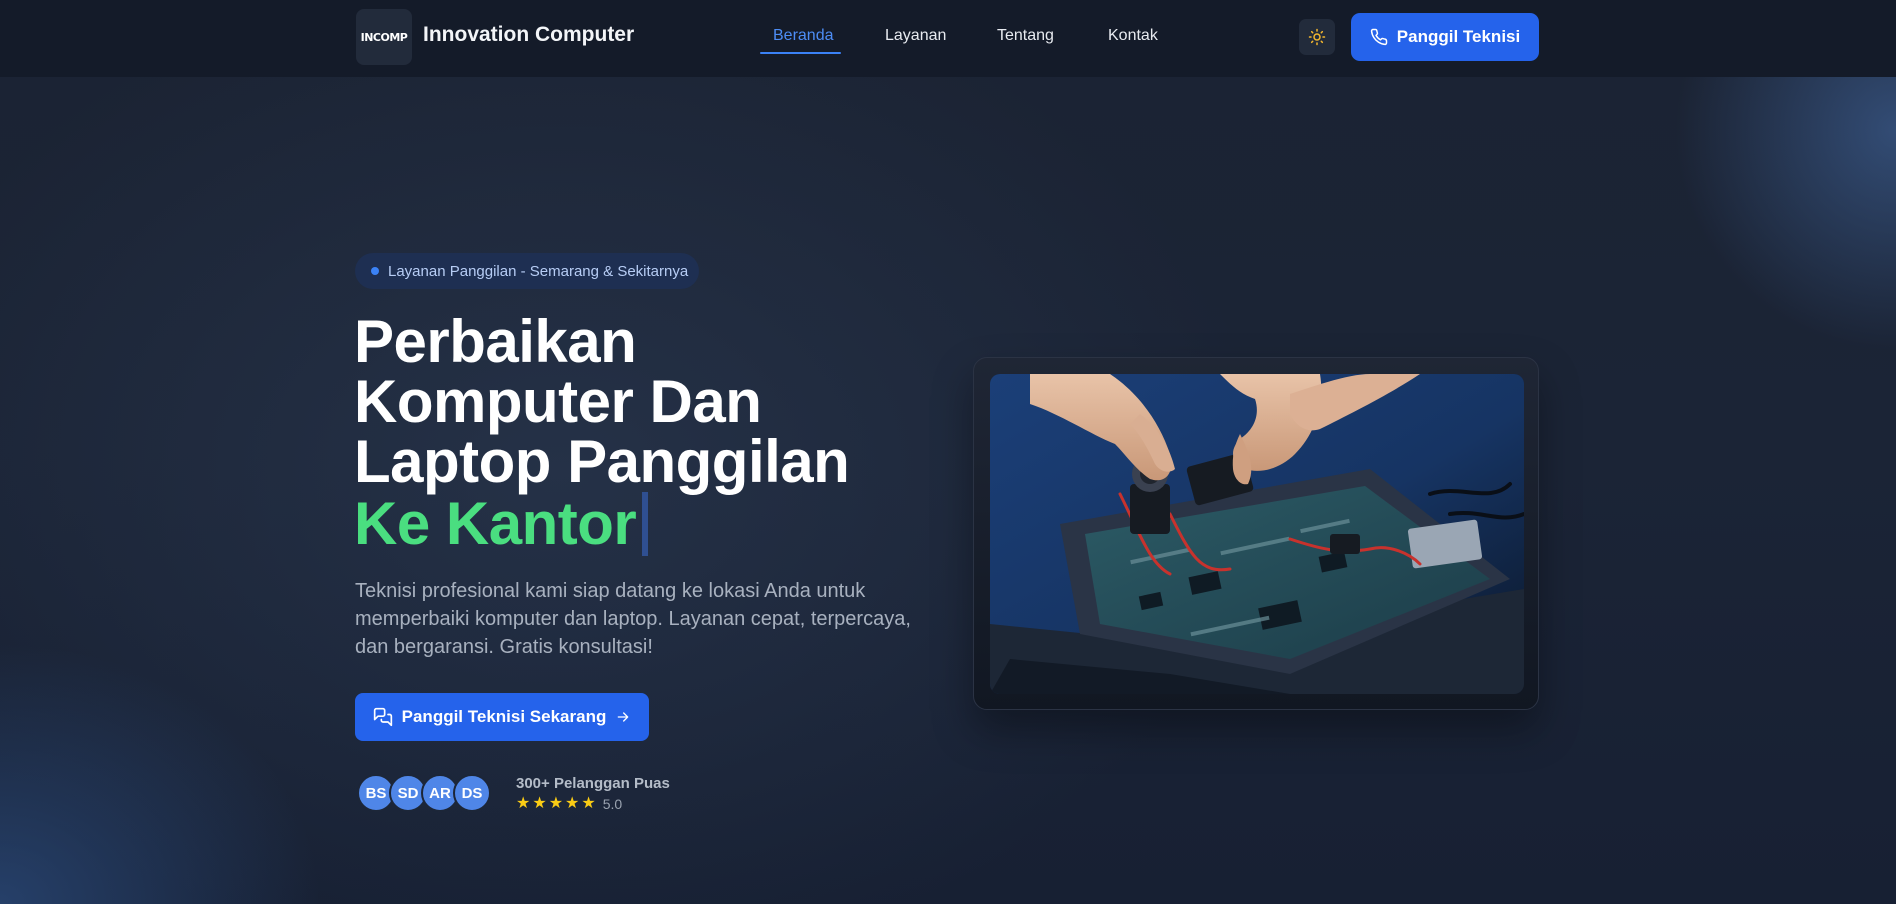  Describe the element at coordinates (382, 717) in the screenshot. I see `chat-icon` at that location.